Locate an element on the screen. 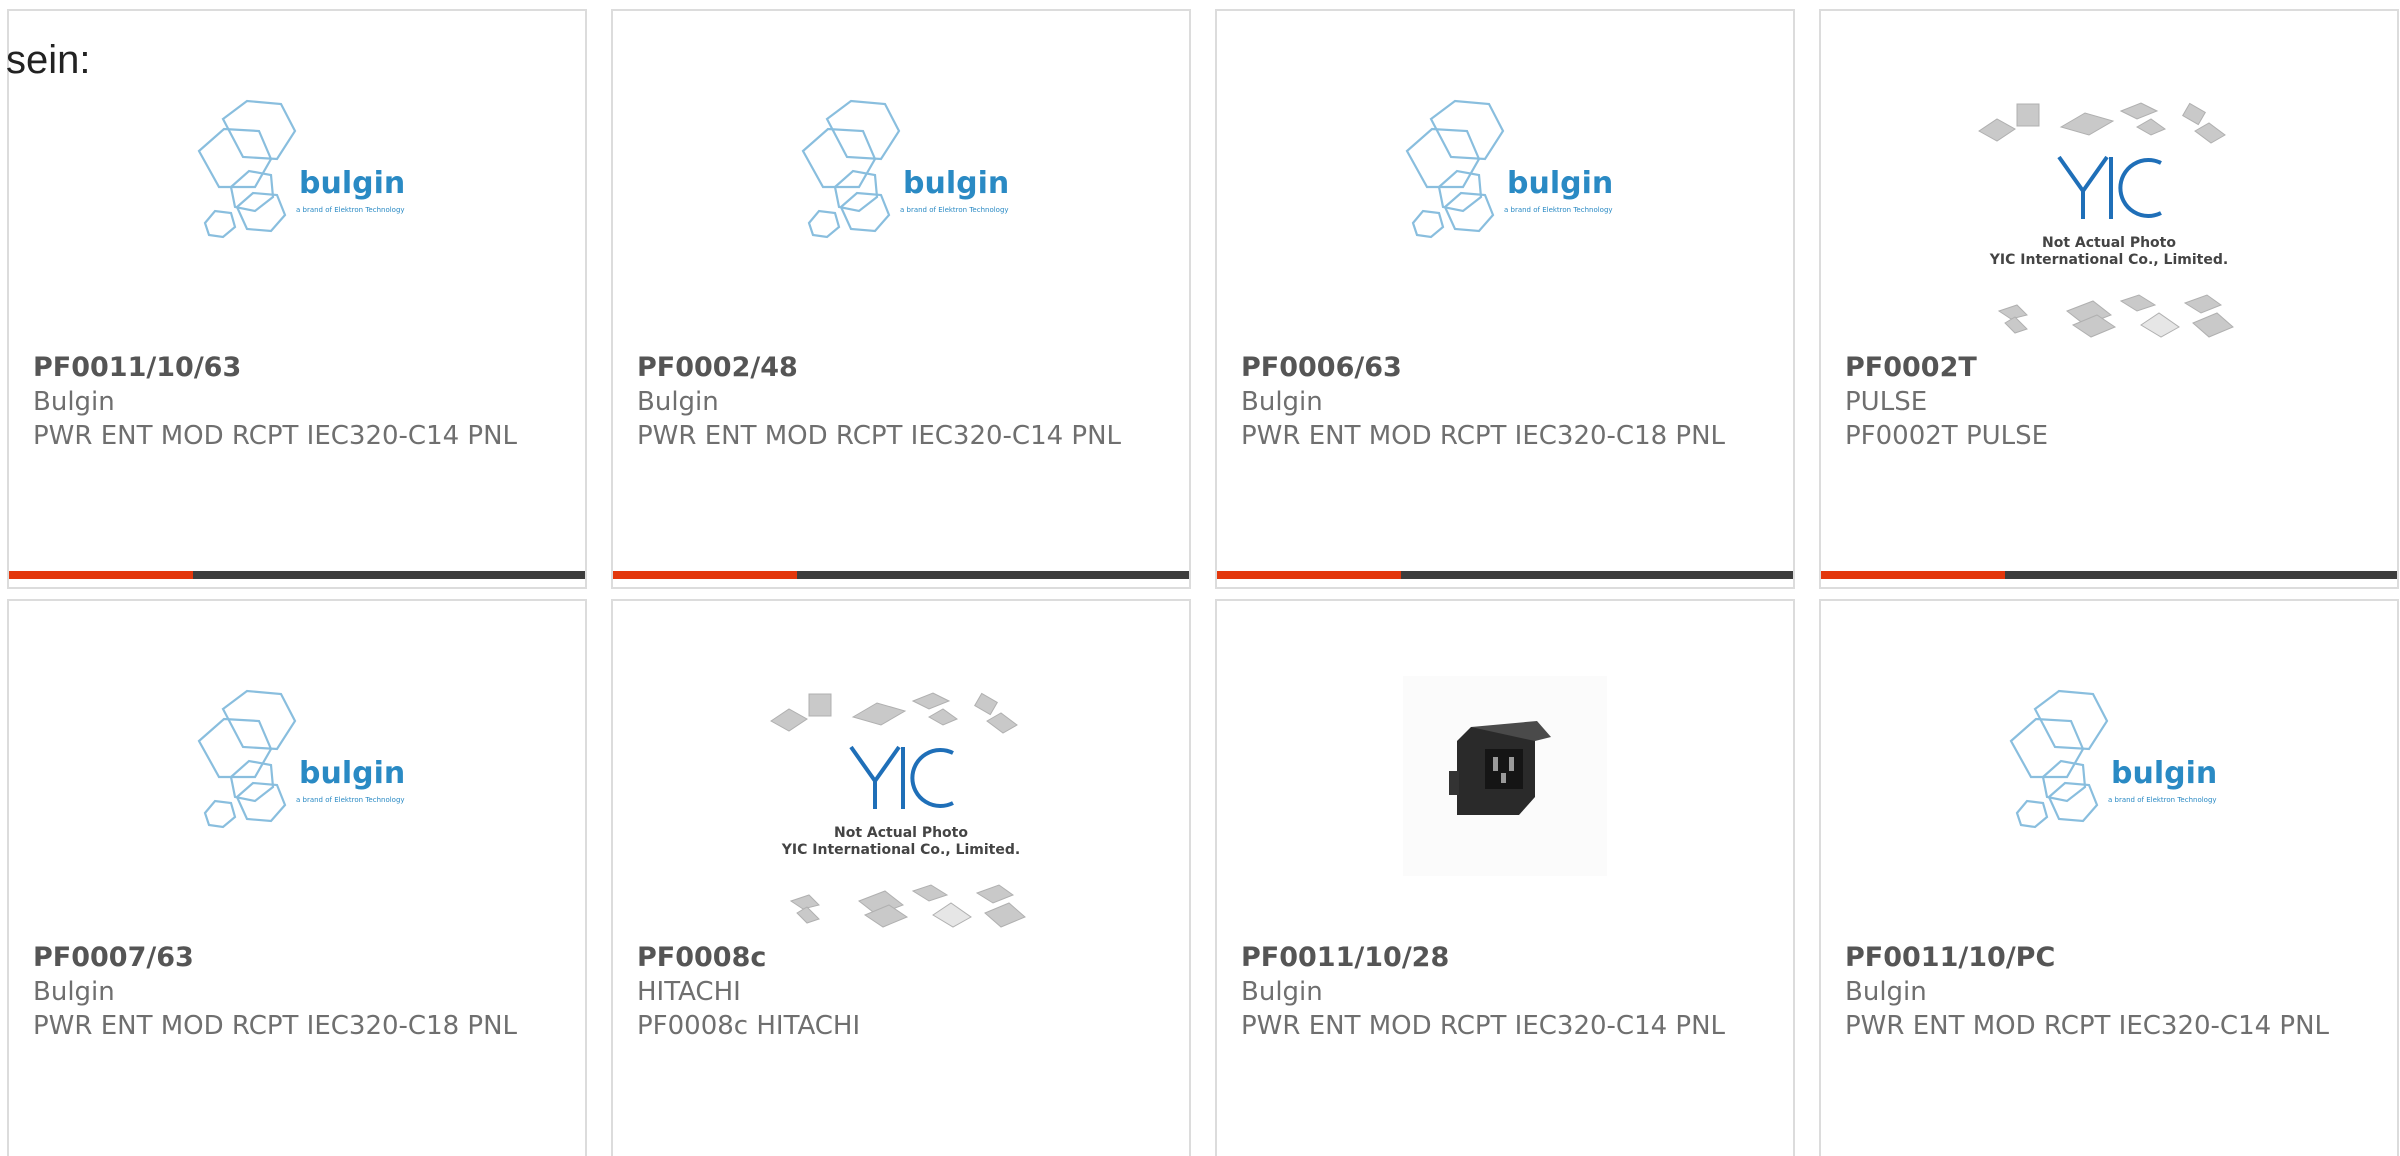 The image size is (2400, 1156). part-number: PF0008c is located at coordinates (701, 958).